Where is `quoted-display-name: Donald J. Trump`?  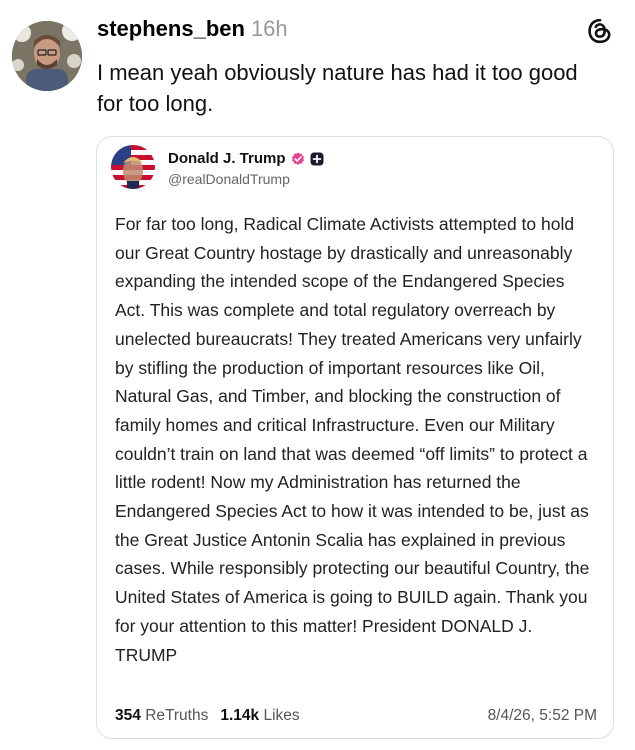
quoted-display-name: Donald J. Trump is located at coordinates (227, 159).